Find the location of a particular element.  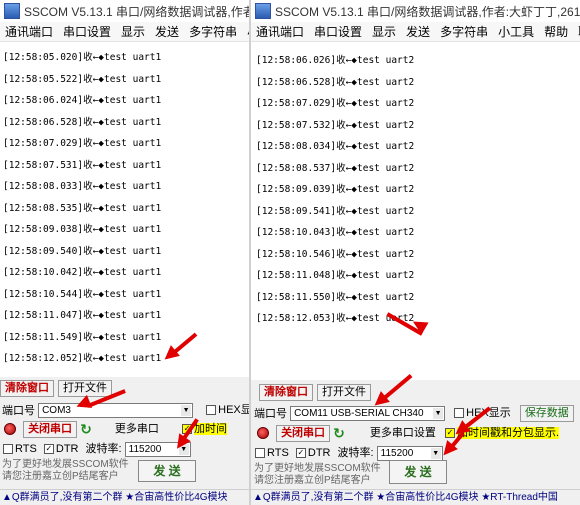

left-promo-text: 为了更好地发展SSCOM软件 请您注册嘉立创P结尾客户 is located at coordinates (65, 471).